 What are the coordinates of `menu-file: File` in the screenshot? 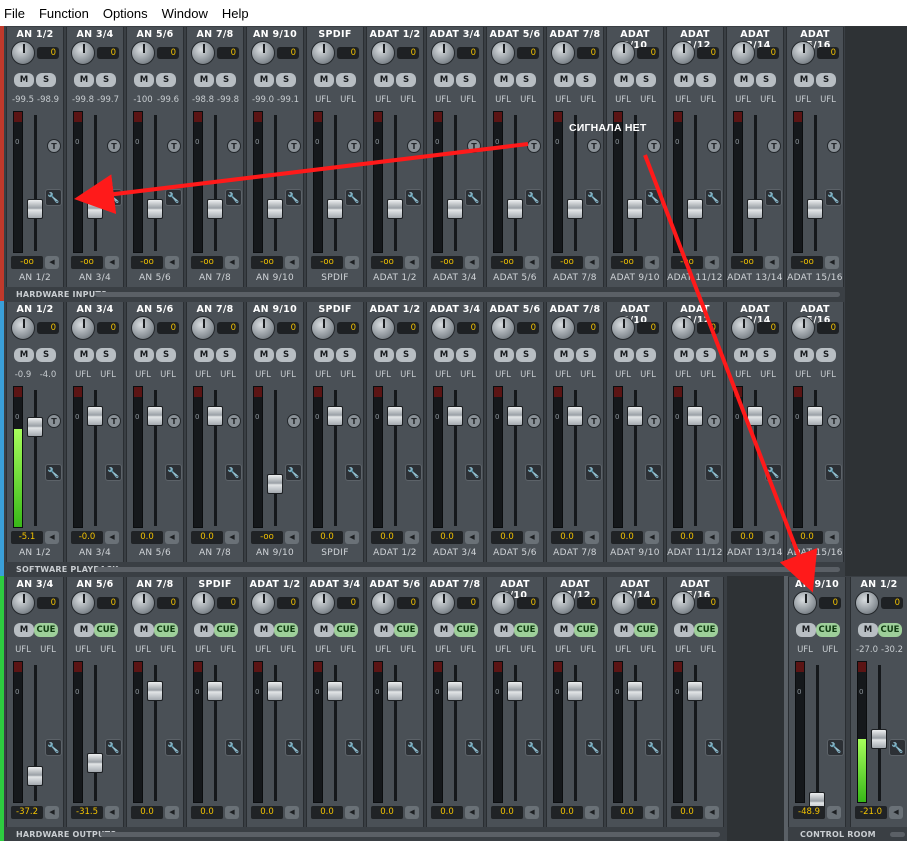 It's located at (14, 13).